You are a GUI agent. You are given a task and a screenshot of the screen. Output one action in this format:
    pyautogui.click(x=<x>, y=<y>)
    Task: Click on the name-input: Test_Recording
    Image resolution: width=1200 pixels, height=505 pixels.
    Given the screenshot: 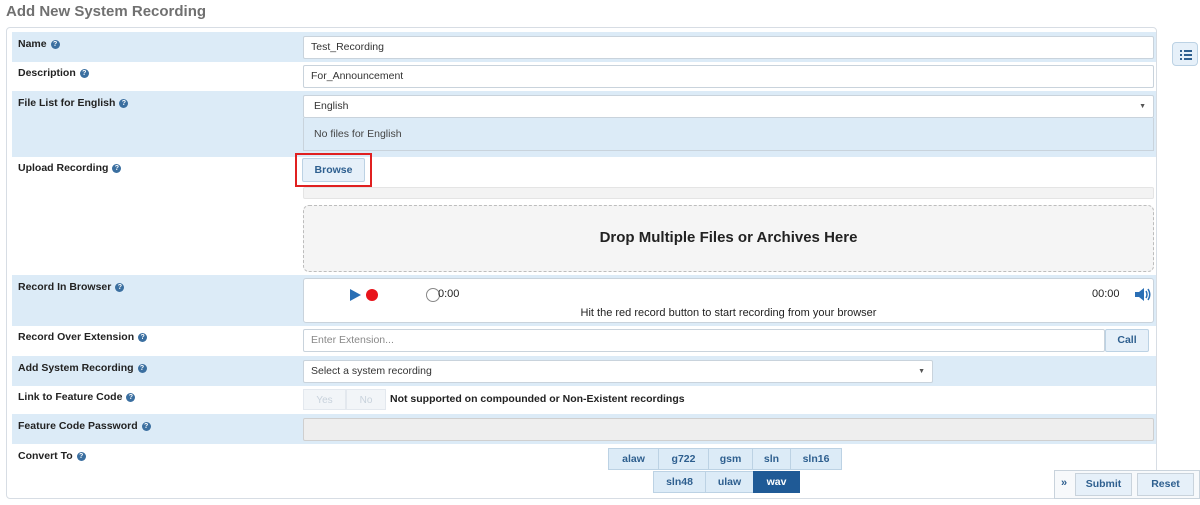 What is the action you would take?
    pyautogui.click(x=728, y=47)
    